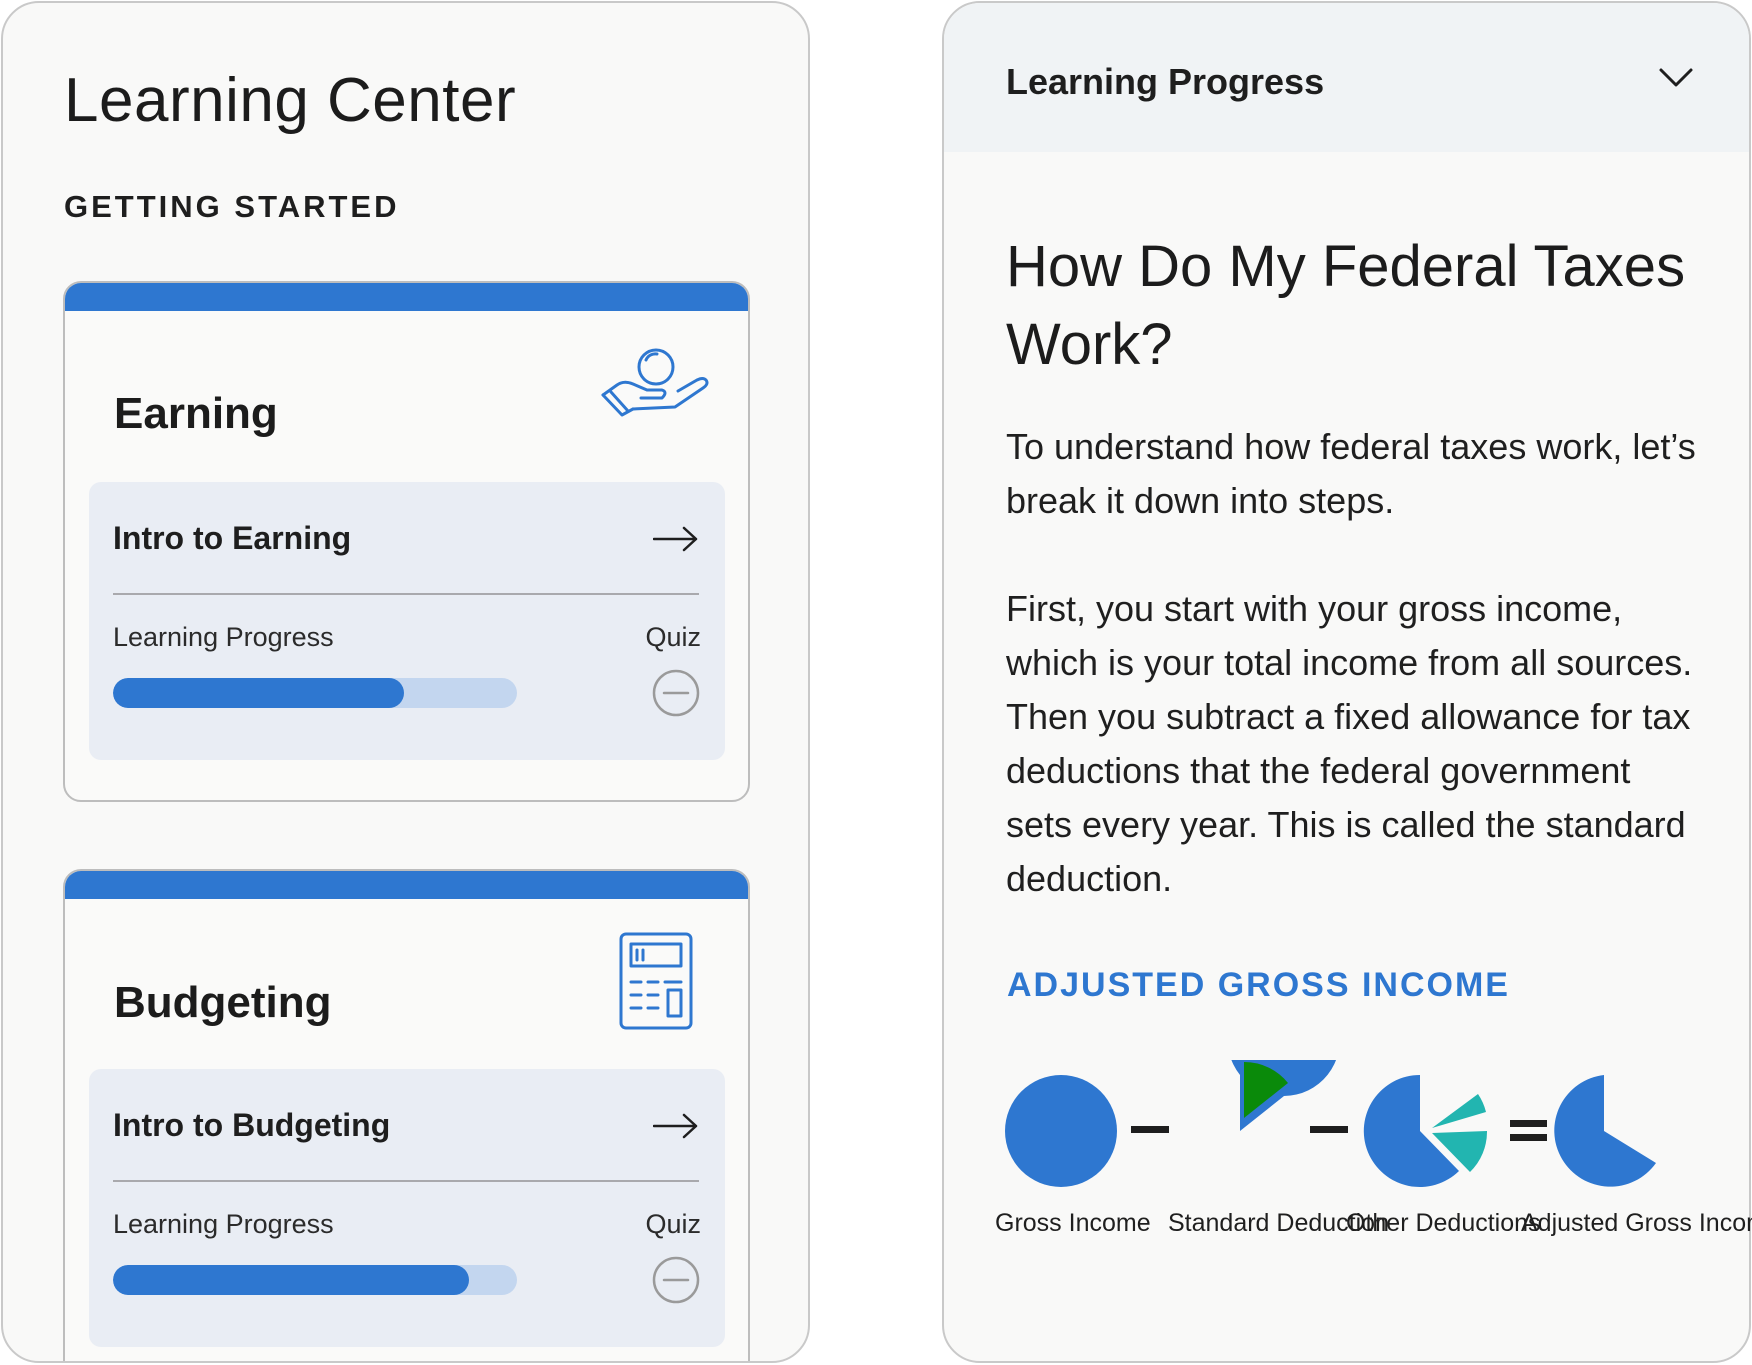 The image size is (1752, 1365). I want to click on standard-deduction-label: Standard Deduction, so click(1278, 1223).